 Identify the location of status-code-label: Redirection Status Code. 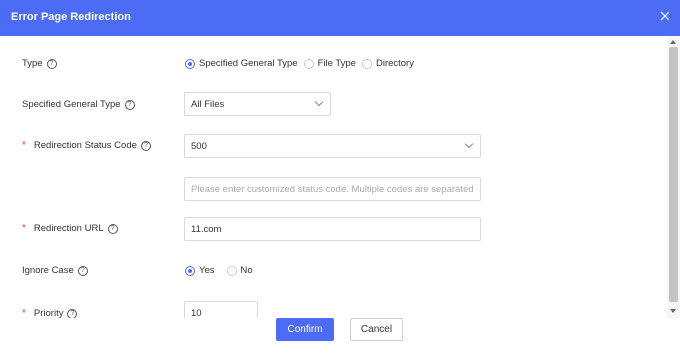
(85, 145).